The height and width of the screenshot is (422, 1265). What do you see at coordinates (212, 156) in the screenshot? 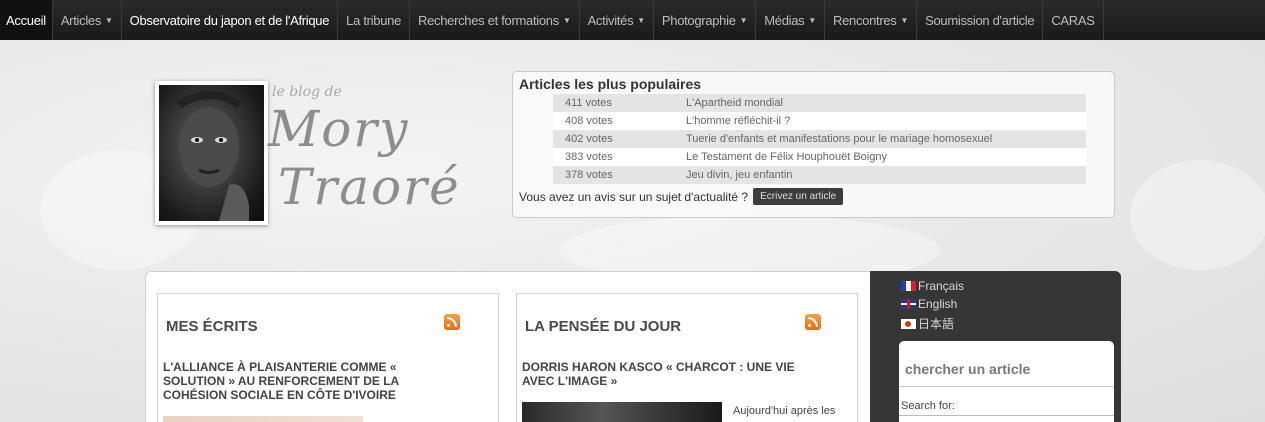
I see `portrait-illustration` at bounding box center [212, 156].